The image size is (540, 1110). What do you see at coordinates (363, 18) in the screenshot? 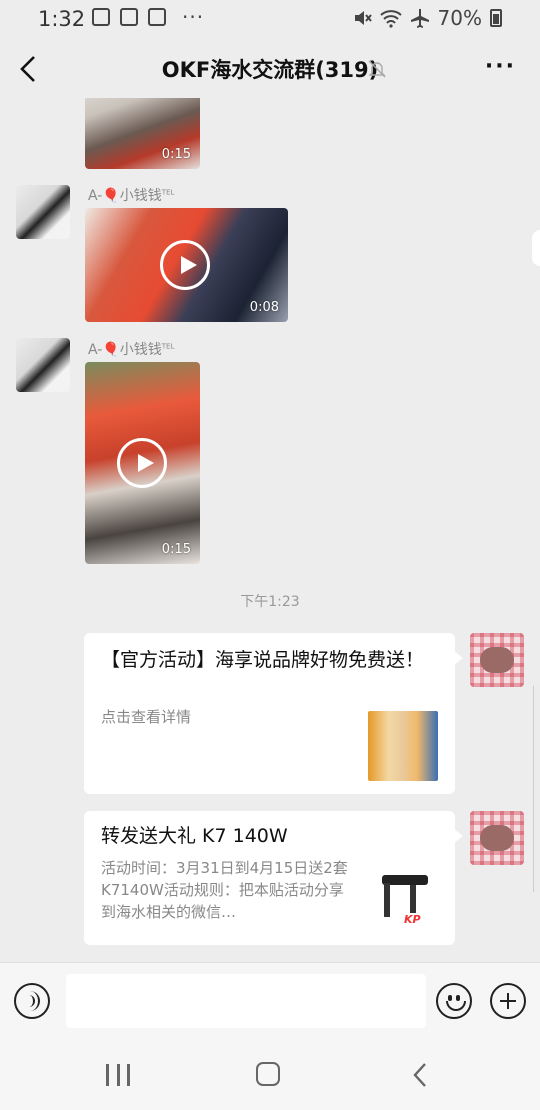
I see `mute-icon` at bounding box center [363, 18].